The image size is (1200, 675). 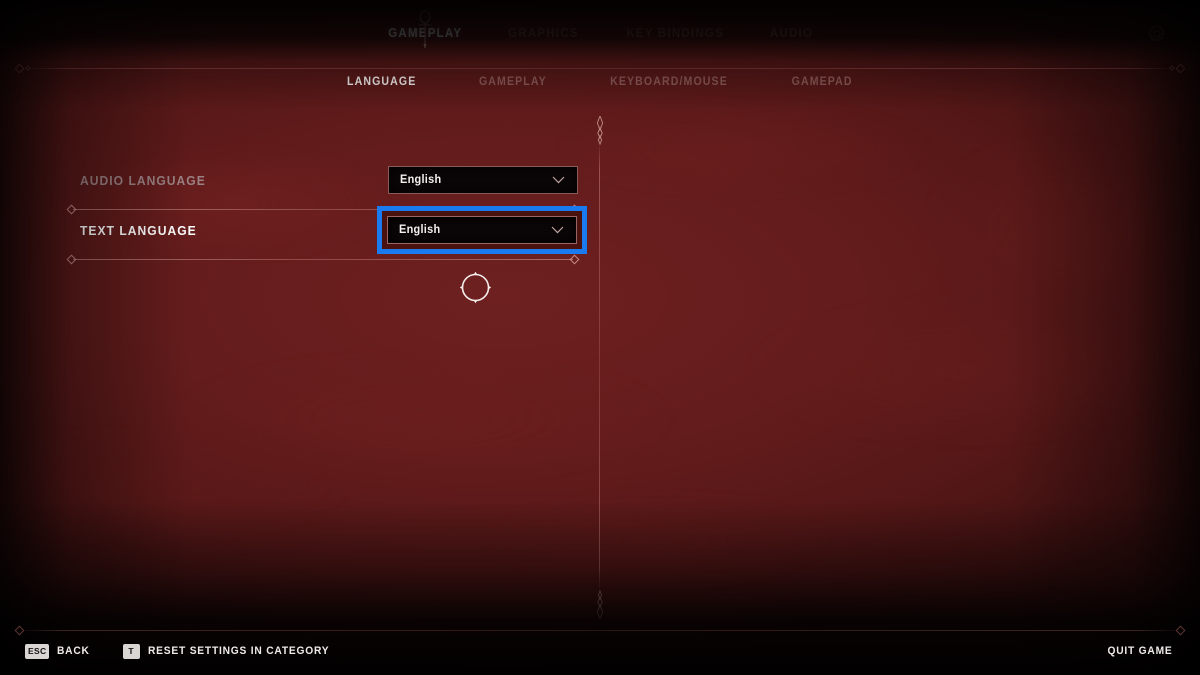 I want to click on key-badge: ESC, so click(x=37, y=651).